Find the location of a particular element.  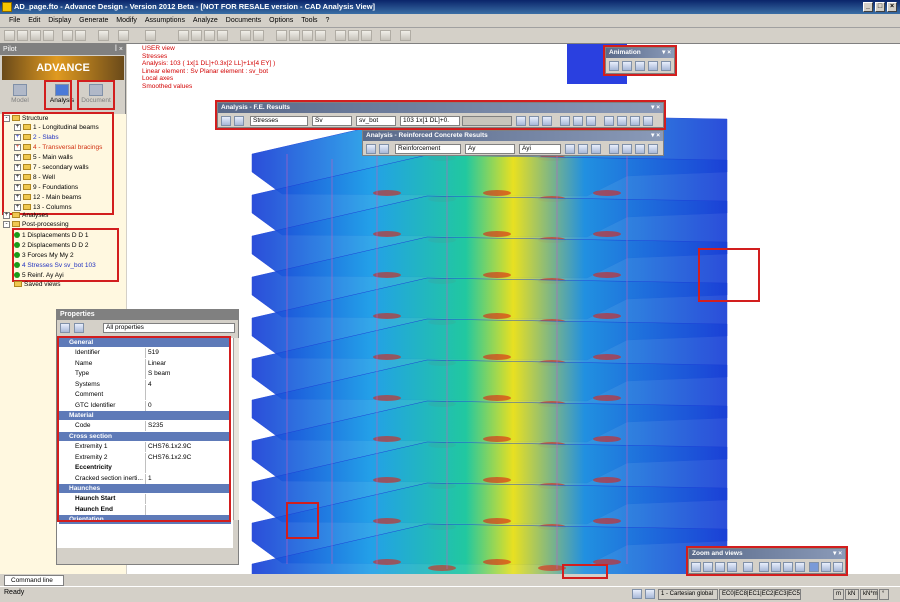

paste-icon is located at coordinates (80, 35).